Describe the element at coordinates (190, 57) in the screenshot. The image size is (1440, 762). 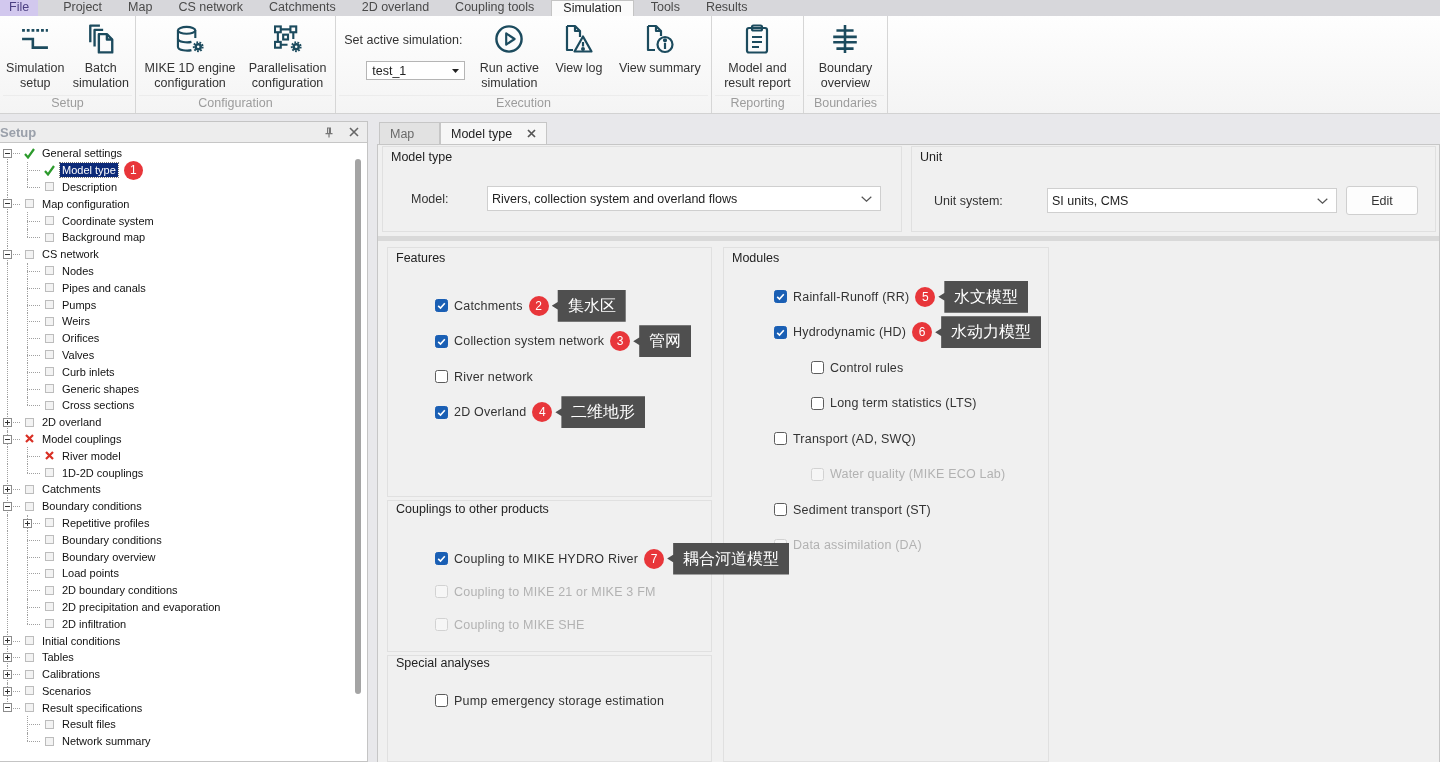
I see `ribbon-button: MIKE 1D engine configuration` at that location.